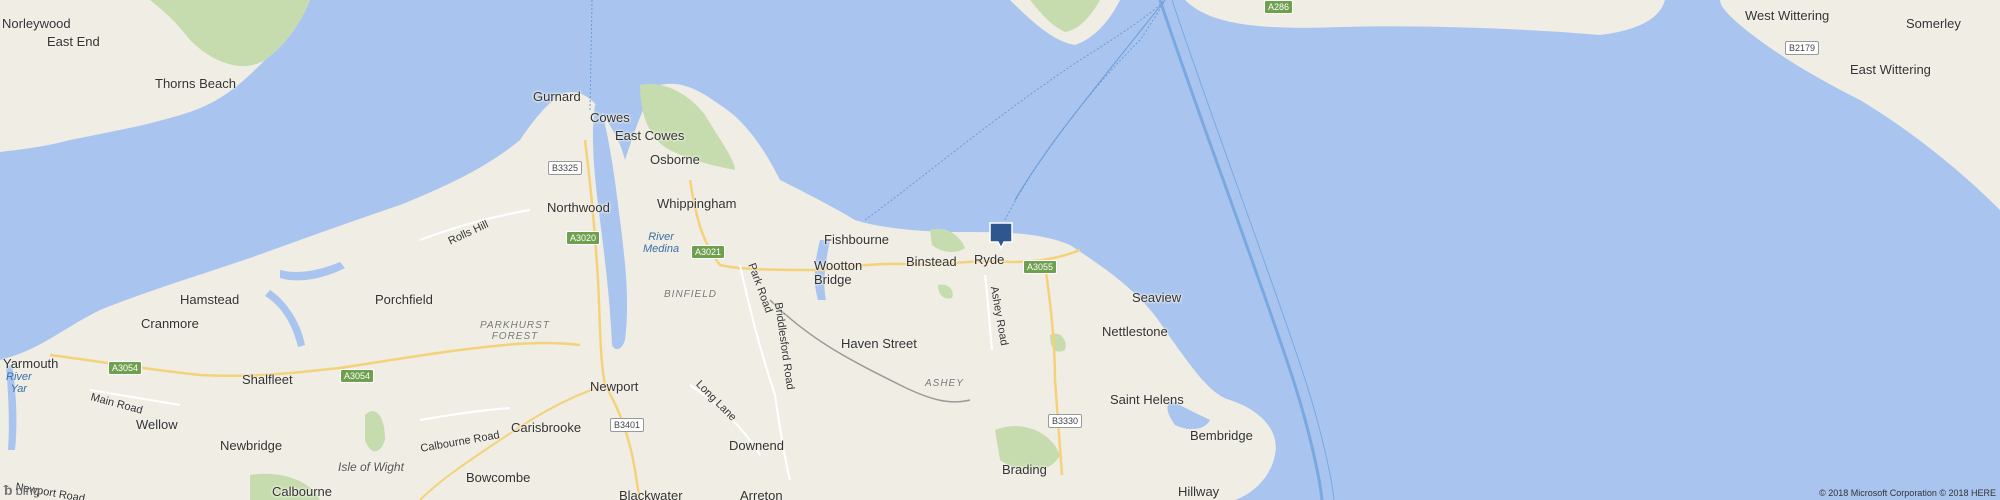  I want to click on shield-a3020: A3020, so click(583, 238).